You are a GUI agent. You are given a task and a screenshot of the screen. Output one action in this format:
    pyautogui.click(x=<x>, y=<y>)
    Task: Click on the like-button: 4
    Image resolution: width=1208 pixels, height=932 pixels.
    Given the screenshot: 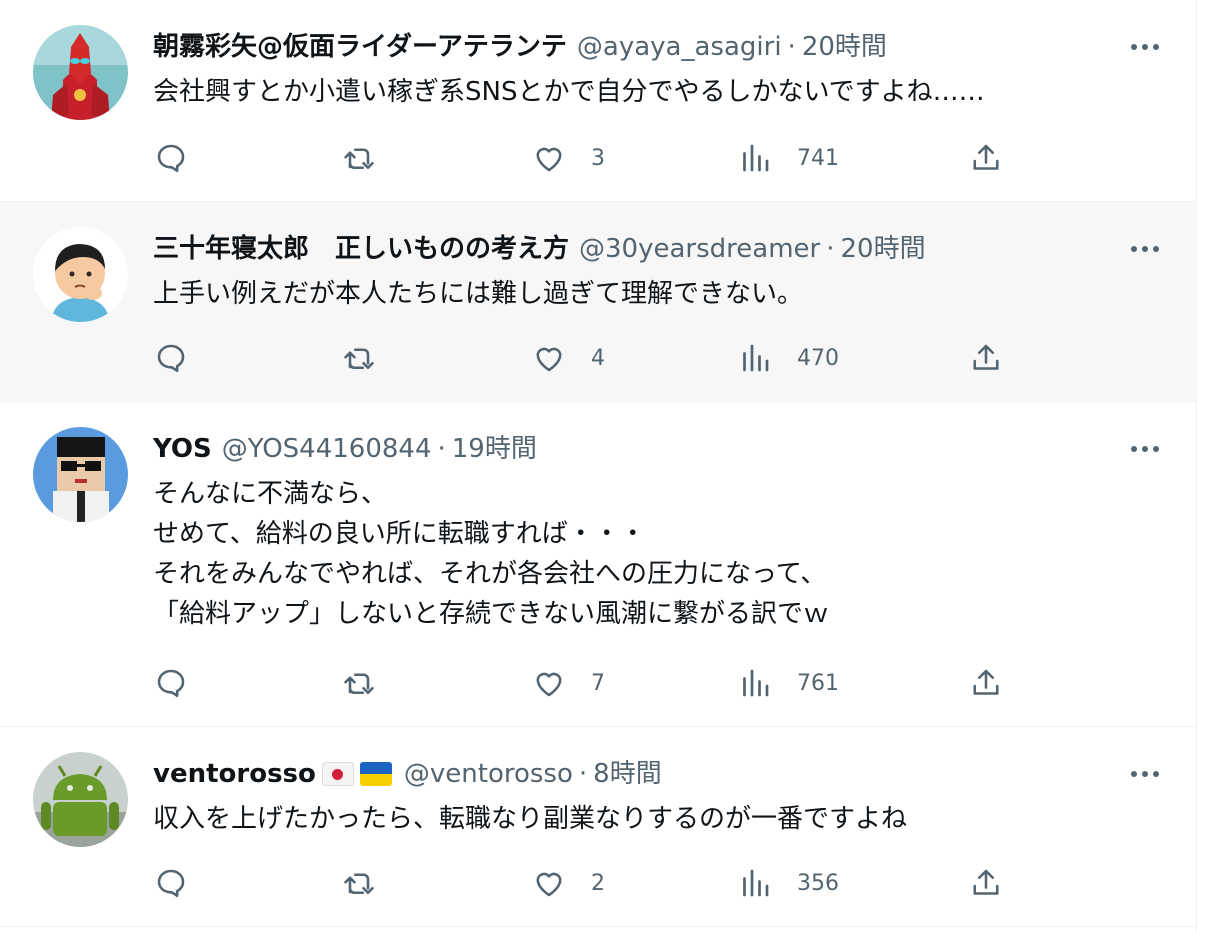 What is the action you would take?
    pyautogui.click(x=568, y=358)
    